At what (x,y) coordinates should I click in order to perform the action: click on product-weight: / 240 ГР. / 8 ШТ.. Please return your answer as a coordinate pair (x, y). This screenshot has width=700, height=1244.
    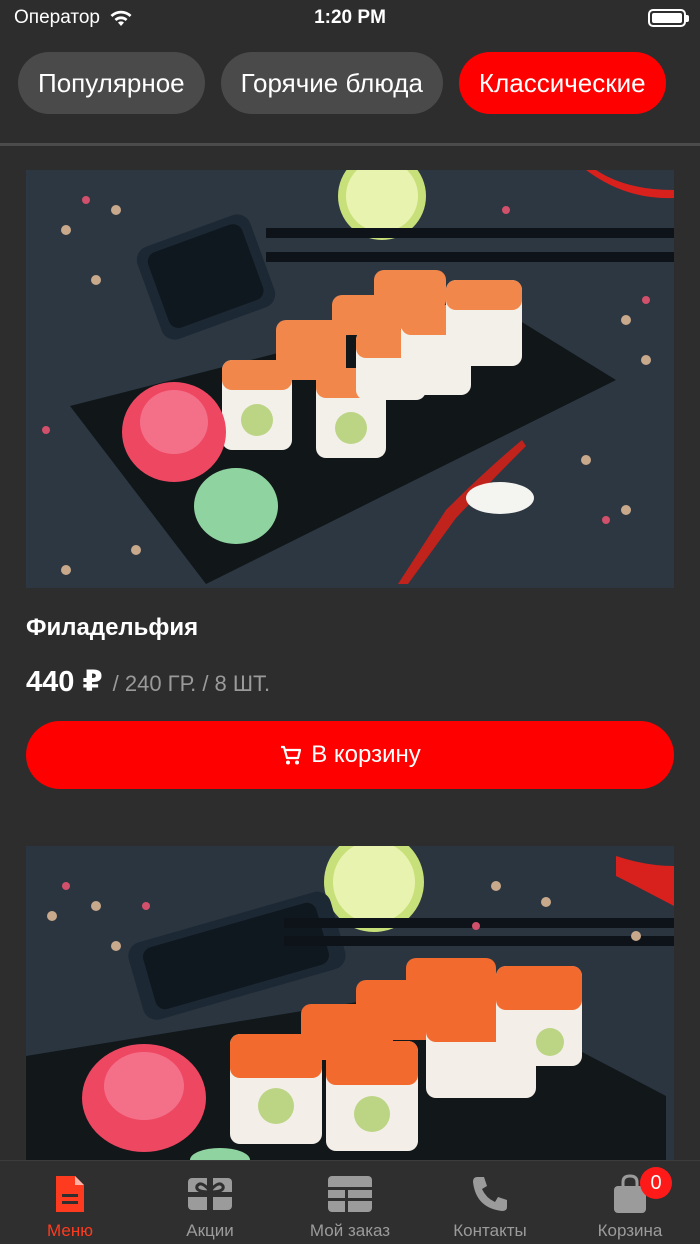
    Looking at the image, I should click on (191, 683).